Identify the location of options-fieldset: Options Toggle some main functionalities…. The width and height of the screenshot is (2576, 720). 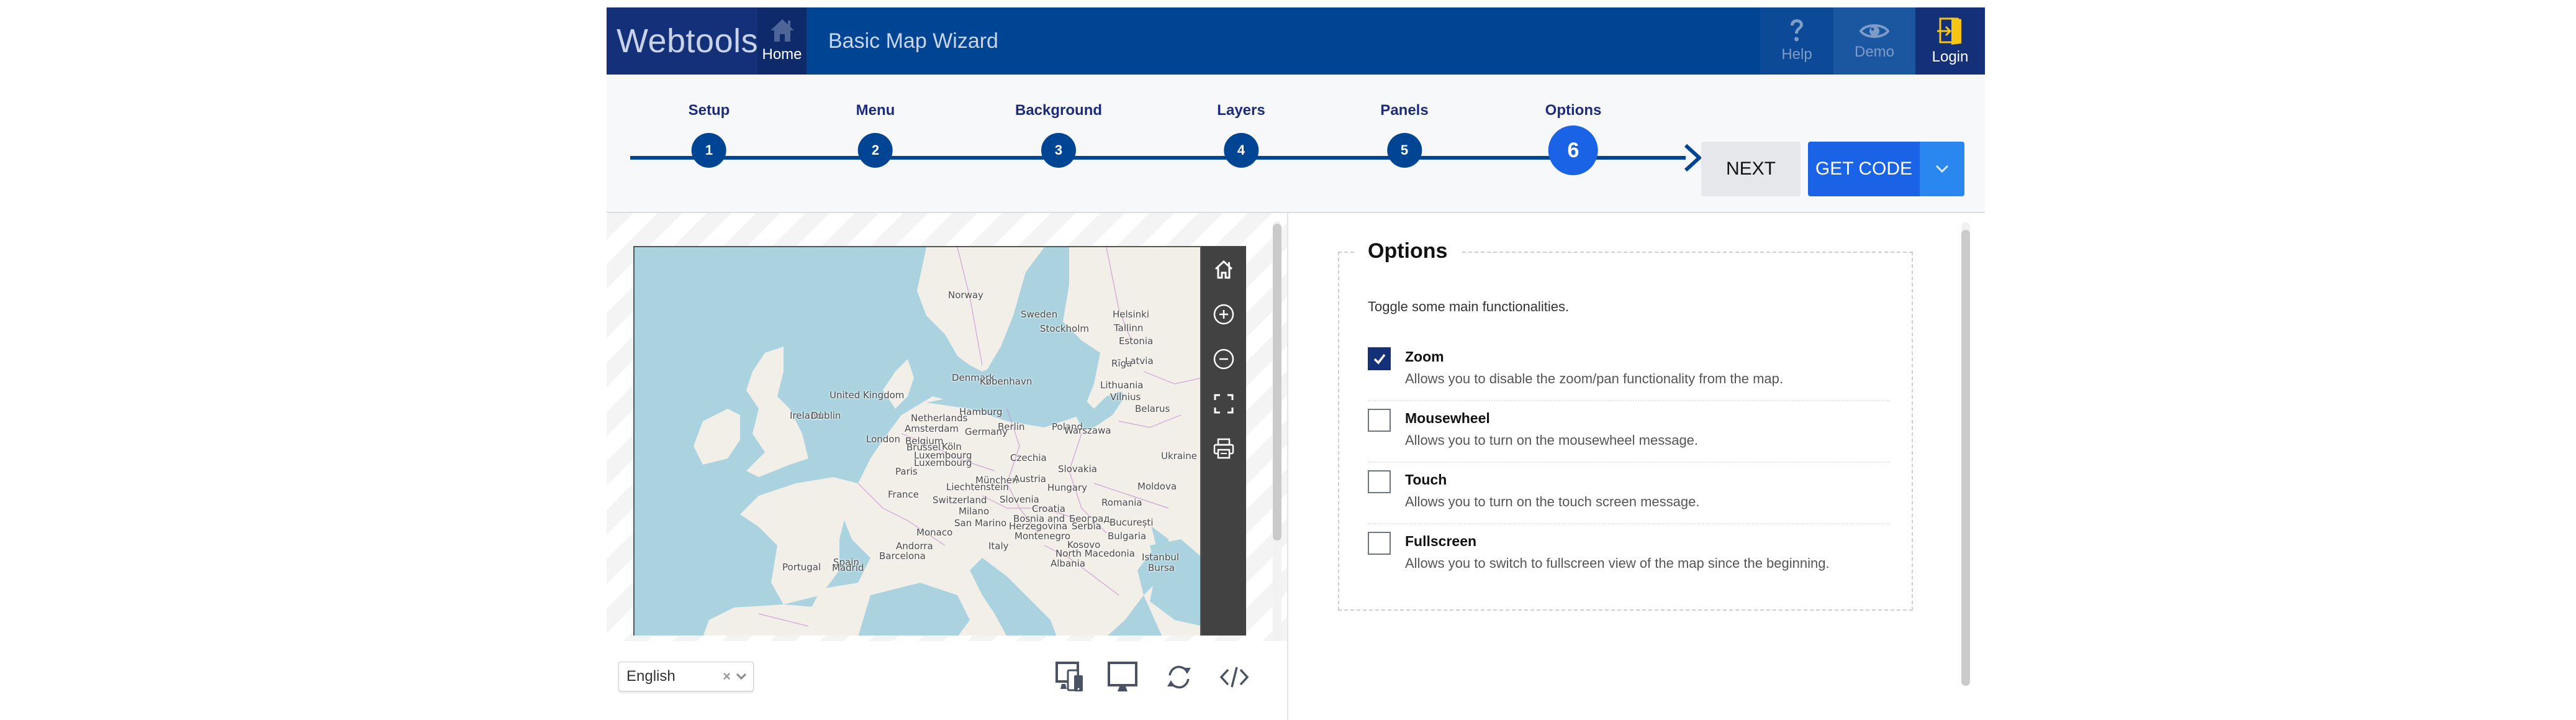
(1625, 425).